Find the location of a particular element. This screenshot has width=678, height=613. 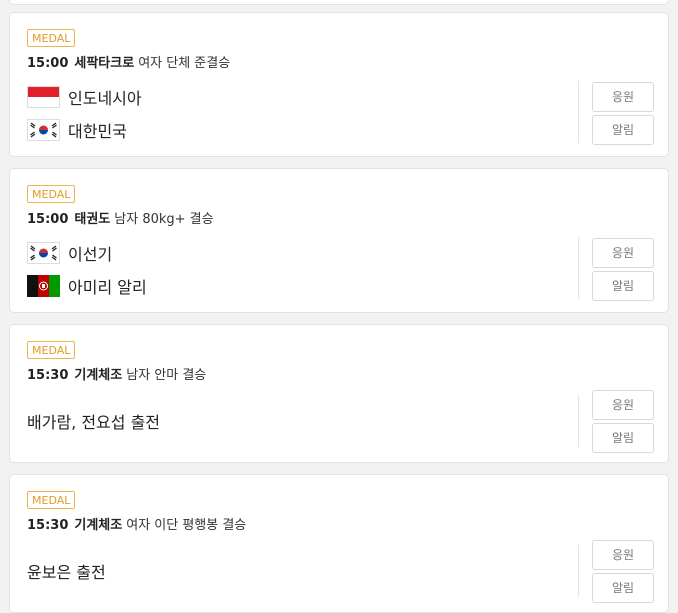

match-header: 15:00 세팍타크로 여자 단체 준결승 is located at coordinates (128, 61).